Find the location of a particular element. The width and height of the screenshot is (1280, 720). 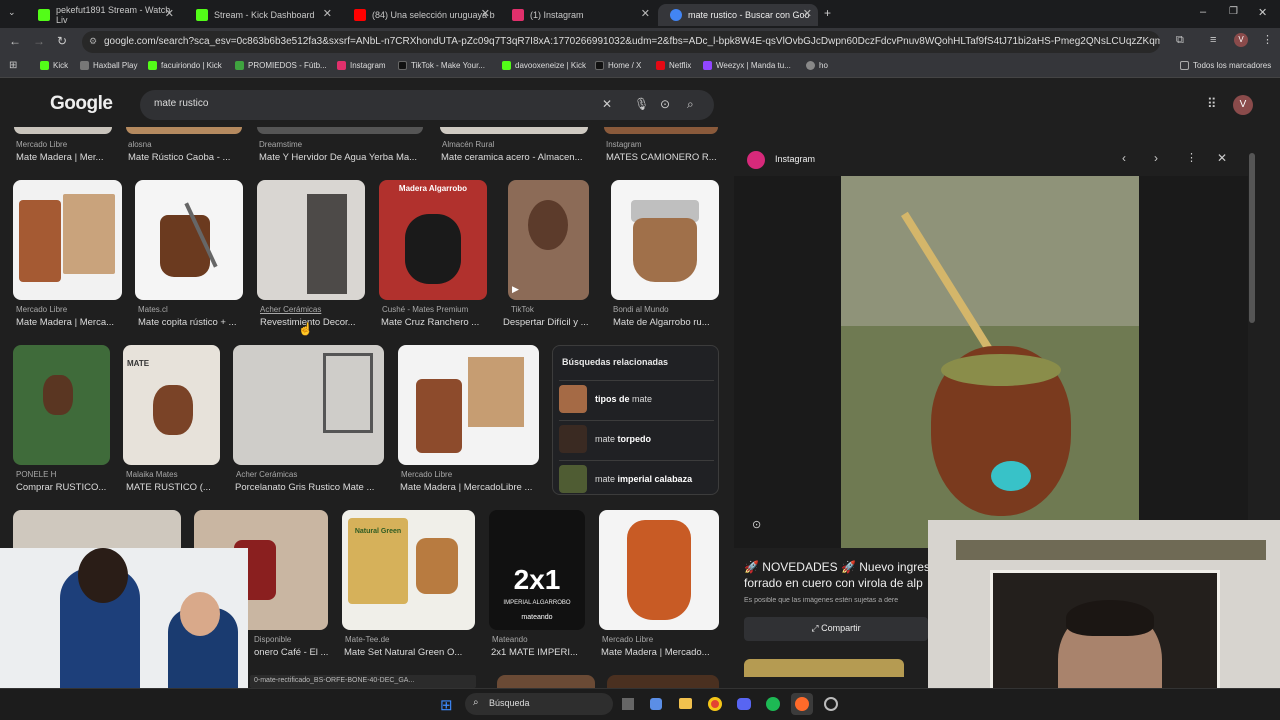

copilot-icon is located at coordinates (656, 704).